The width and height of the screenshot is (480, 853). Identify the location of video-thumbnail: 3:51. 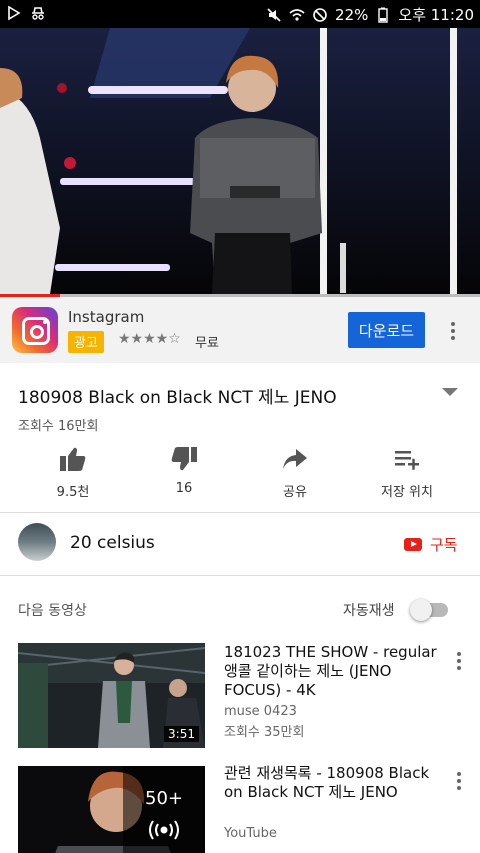
(111, 695).